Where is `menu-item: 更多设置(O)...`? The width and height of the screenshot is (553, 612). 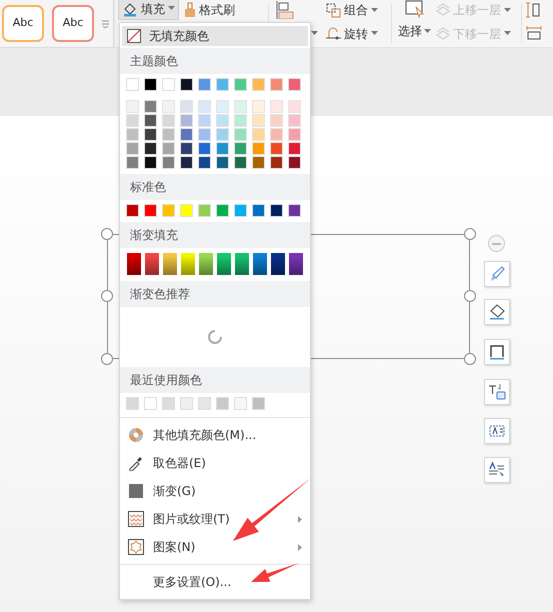 menu-item: 更多设置(O)... is located at coordinates (215, 582).